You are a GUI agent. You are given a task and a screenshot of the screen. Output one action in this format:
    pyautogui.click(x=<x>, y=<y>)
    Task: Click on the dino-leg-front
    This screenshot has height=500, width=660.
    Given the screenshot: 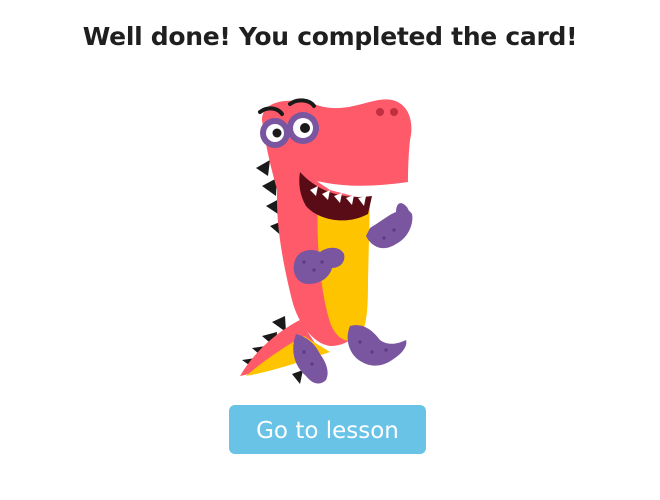 What is the action you would take?
    pyautogui.click(x=377, y=345)
    